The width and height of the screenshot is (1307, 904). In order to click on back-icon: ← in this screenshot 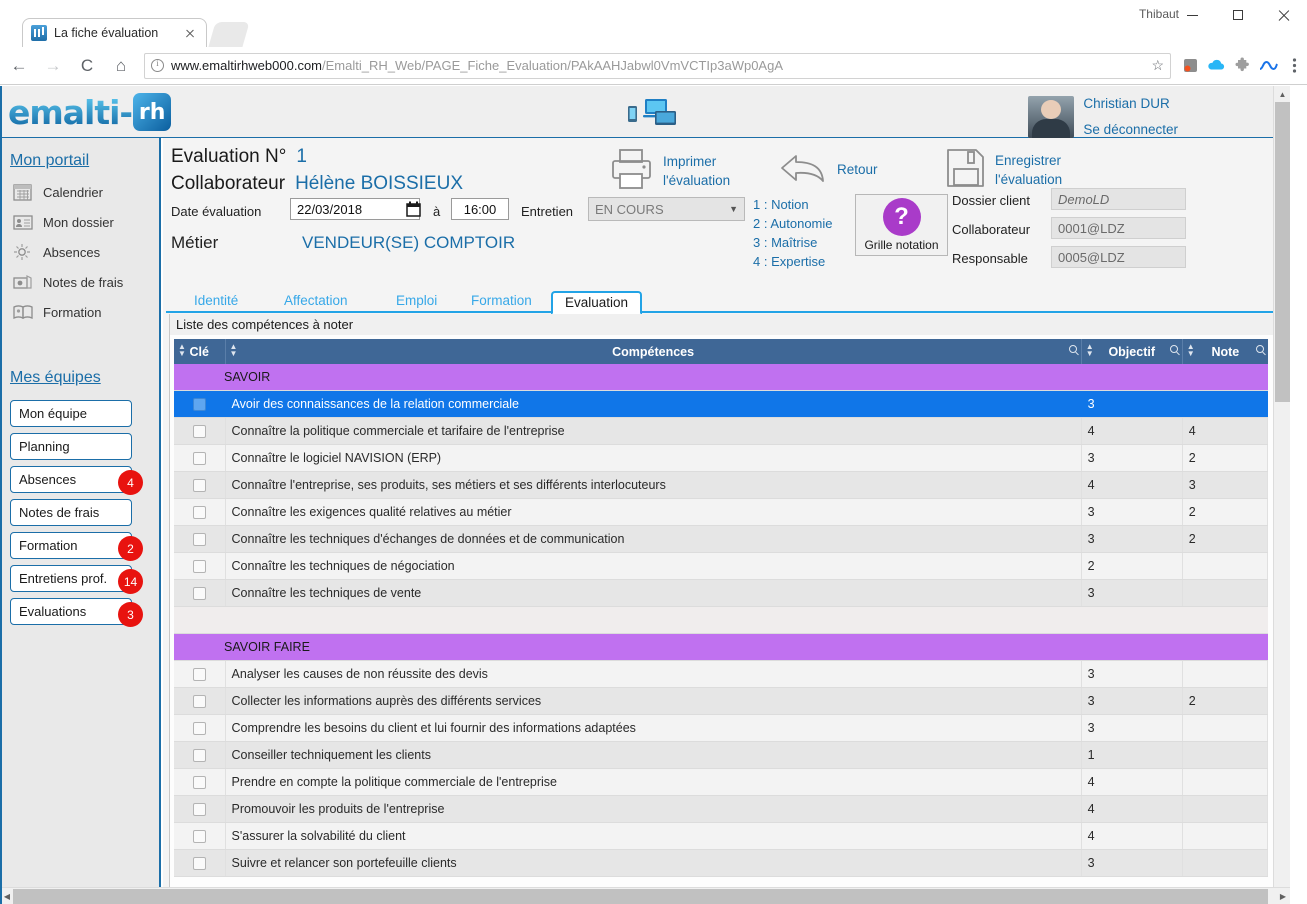, I will do `click(19, 66)`.